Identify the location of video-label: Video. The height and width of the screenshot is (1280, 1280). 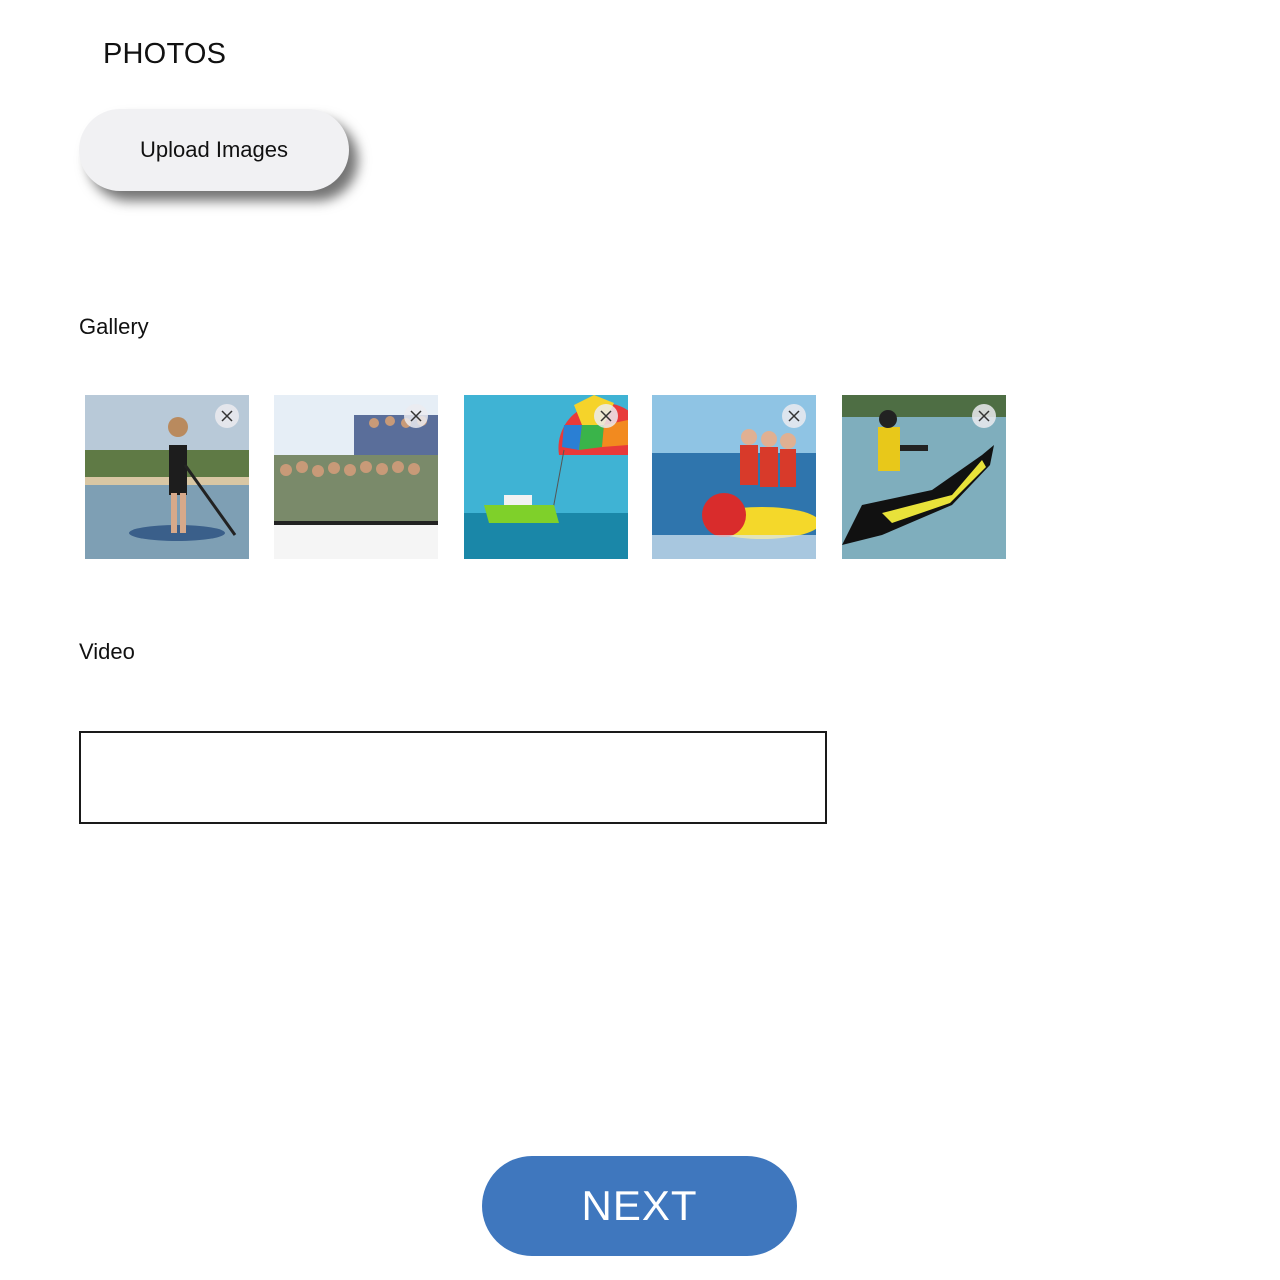
(107, 651).